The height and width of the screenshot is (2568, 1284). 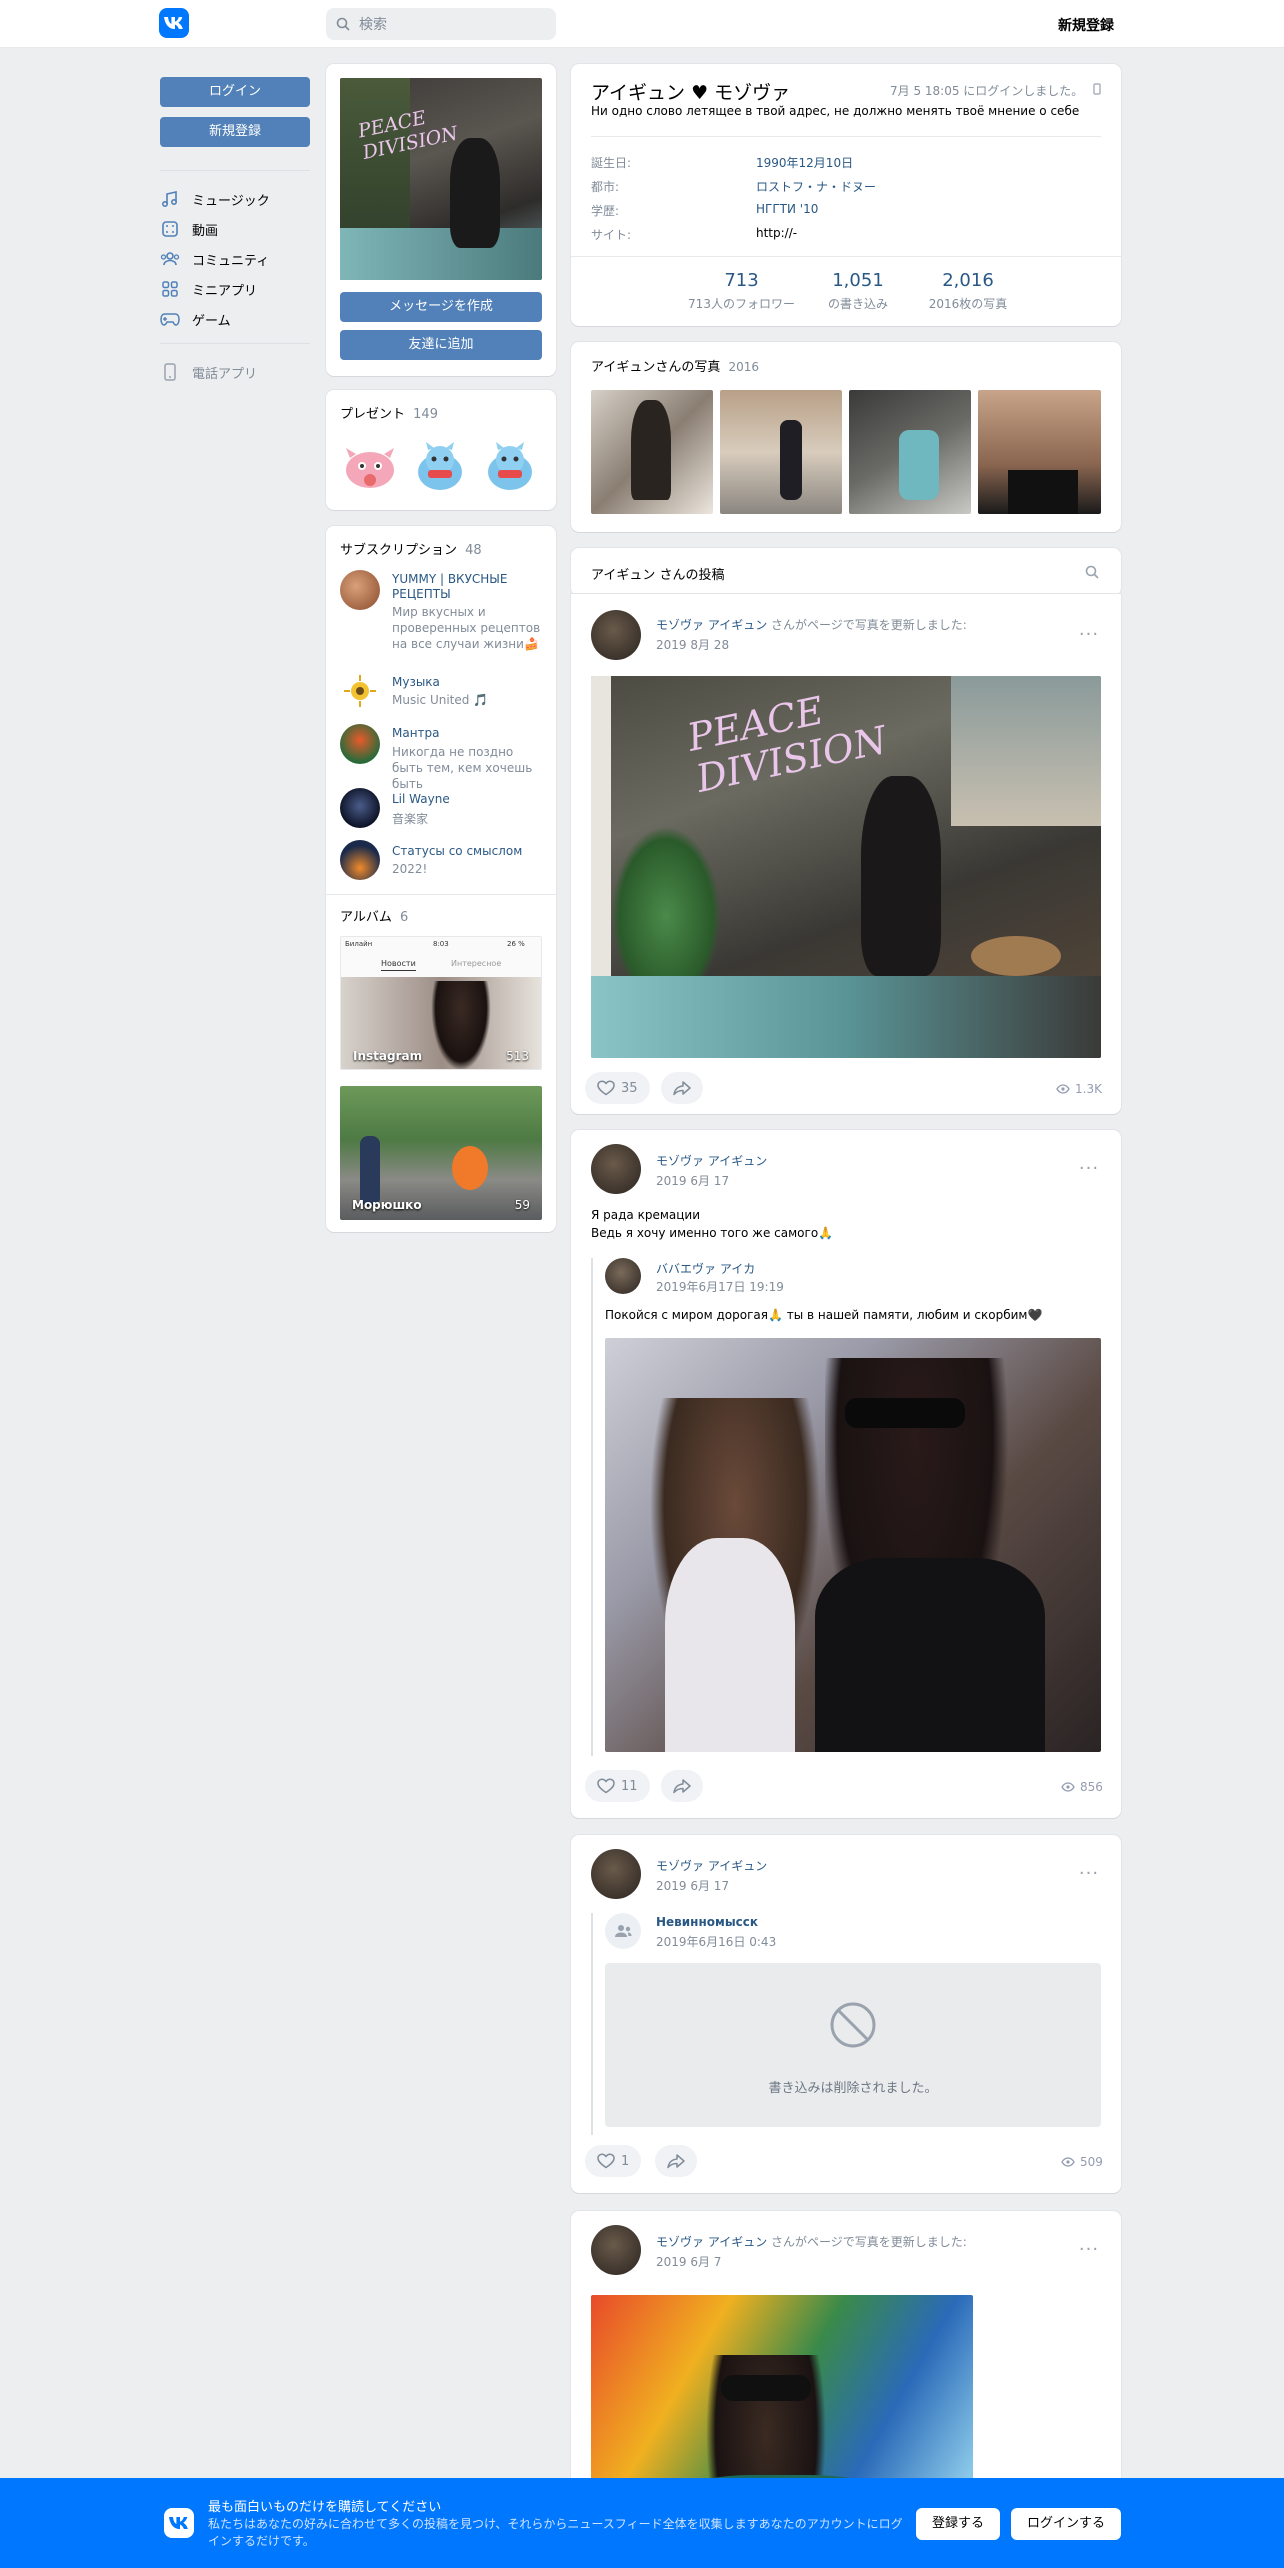 I want to click on city-value: ロストフ・ナ・ドヌー, so click(x=816, y=186).